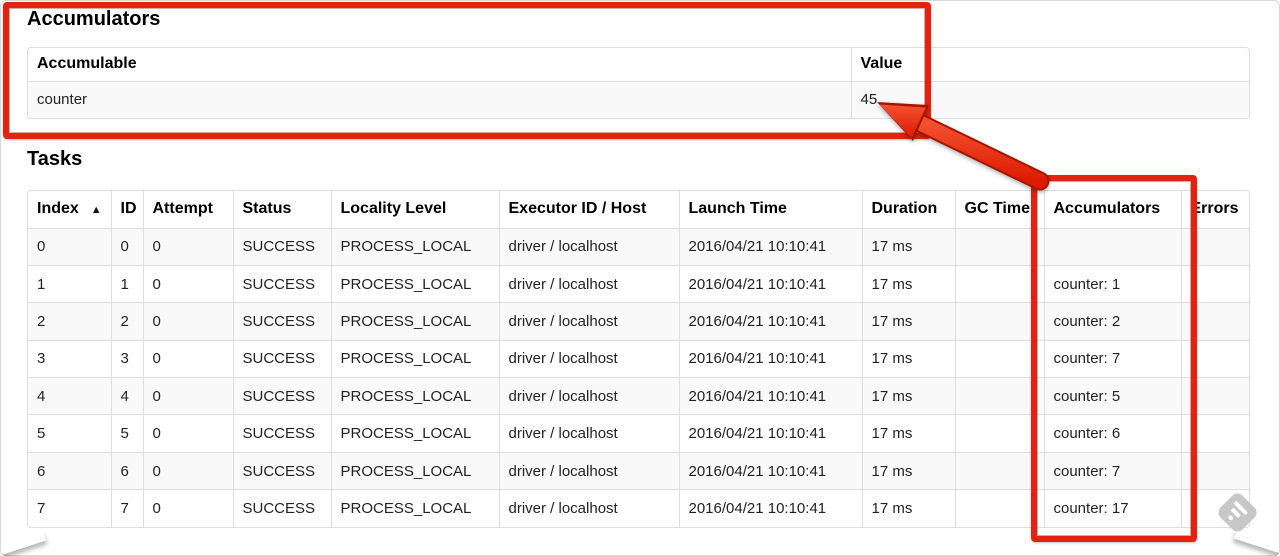 This screenshot has width=1280, height=556. What do you see at coordinates (1214, 209) in the screenshot?
I see `errors-column-header: Errors` at bounding box center [1214, 209].